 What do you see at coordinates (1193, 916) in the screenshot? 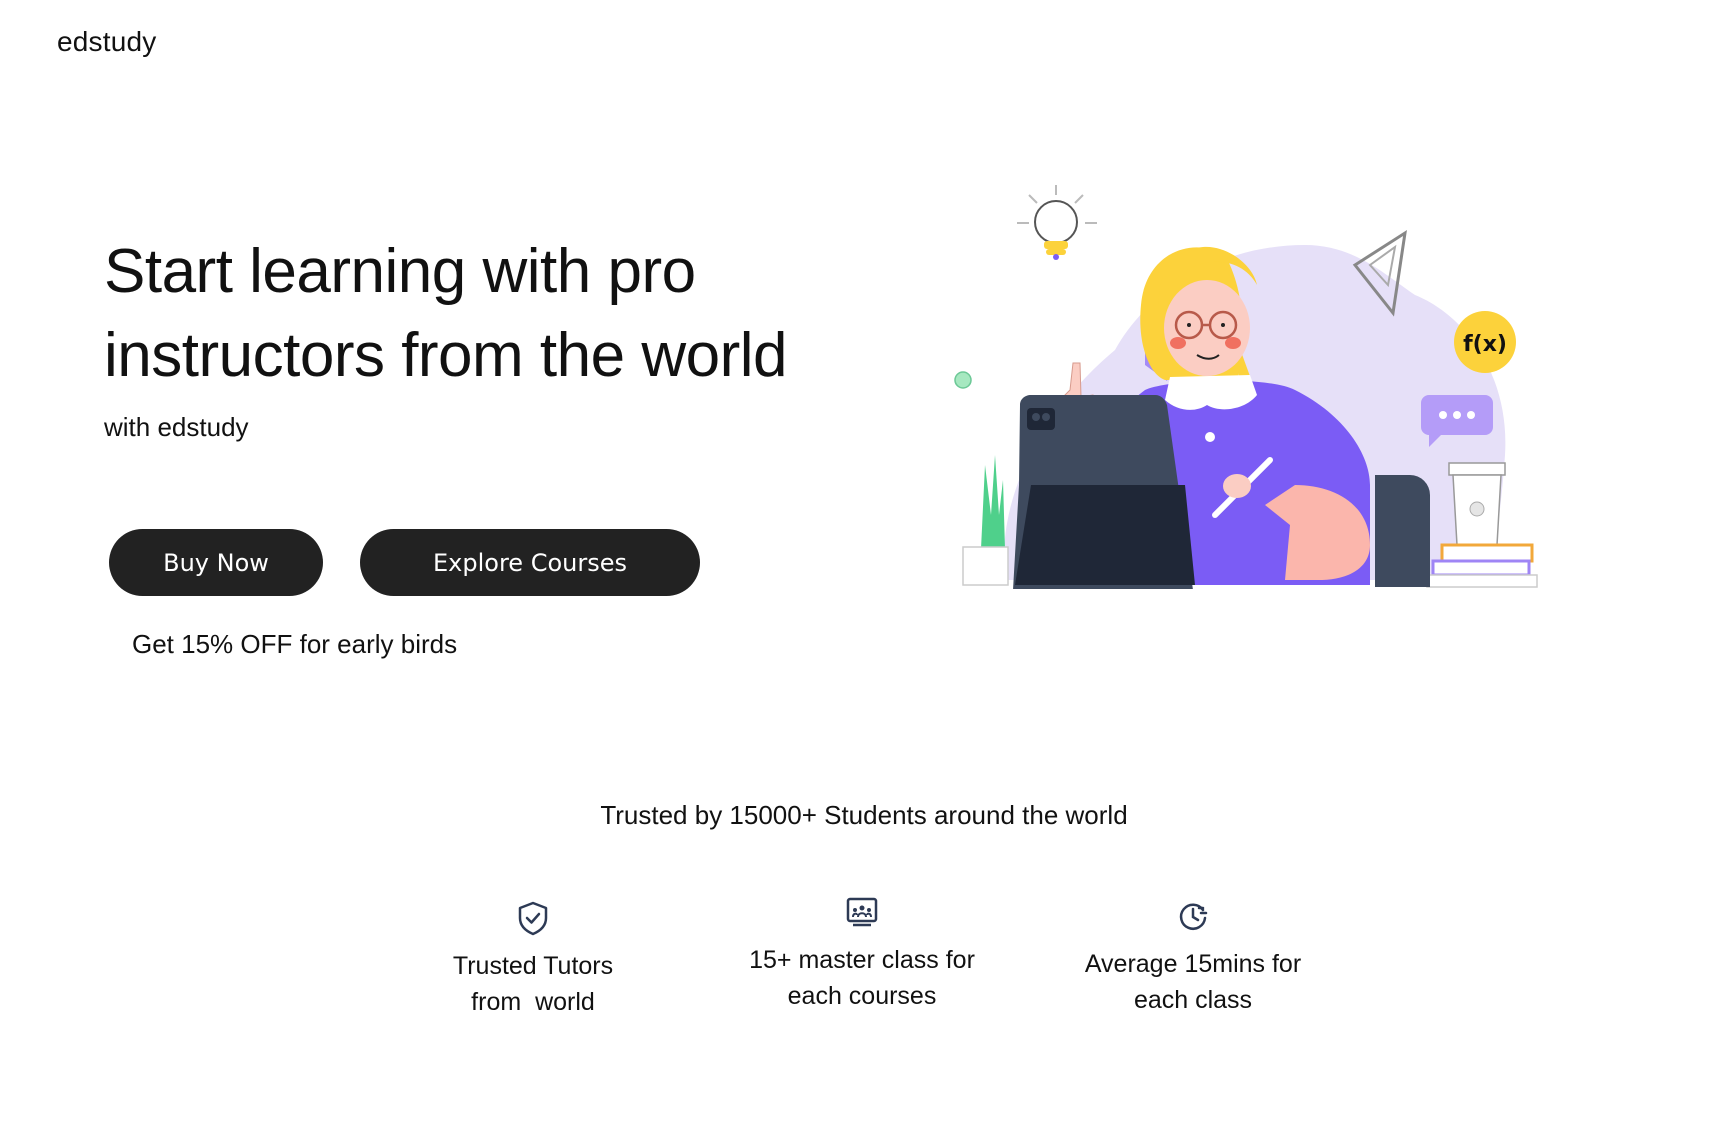
I see `clock-icon` at bounding box center [1193, 916].